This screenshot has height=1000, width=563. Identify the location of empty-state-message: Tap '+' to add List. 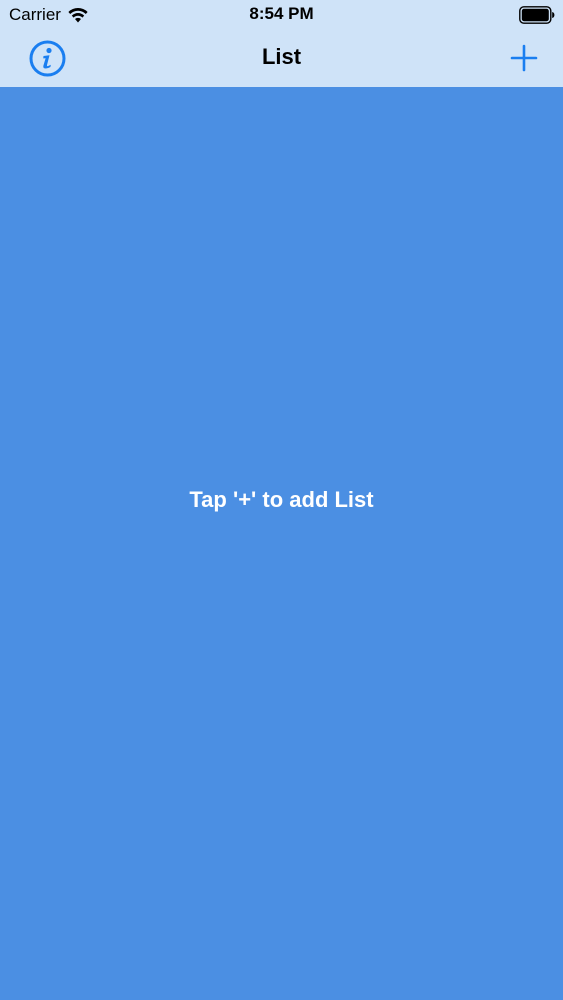
(281, 499).